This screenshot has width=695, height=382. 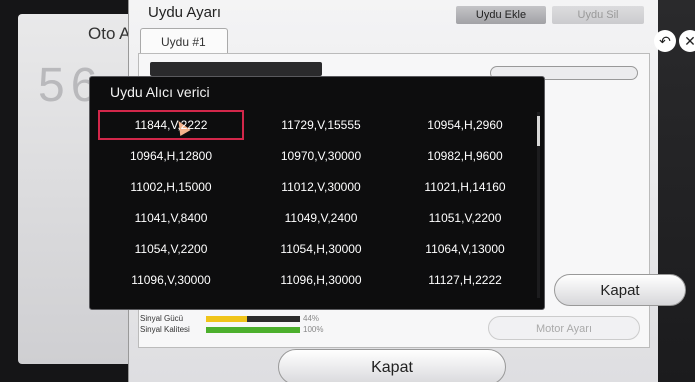 I want to click on transponder-item: 11054,V,2200, so click(x=171, y=249).